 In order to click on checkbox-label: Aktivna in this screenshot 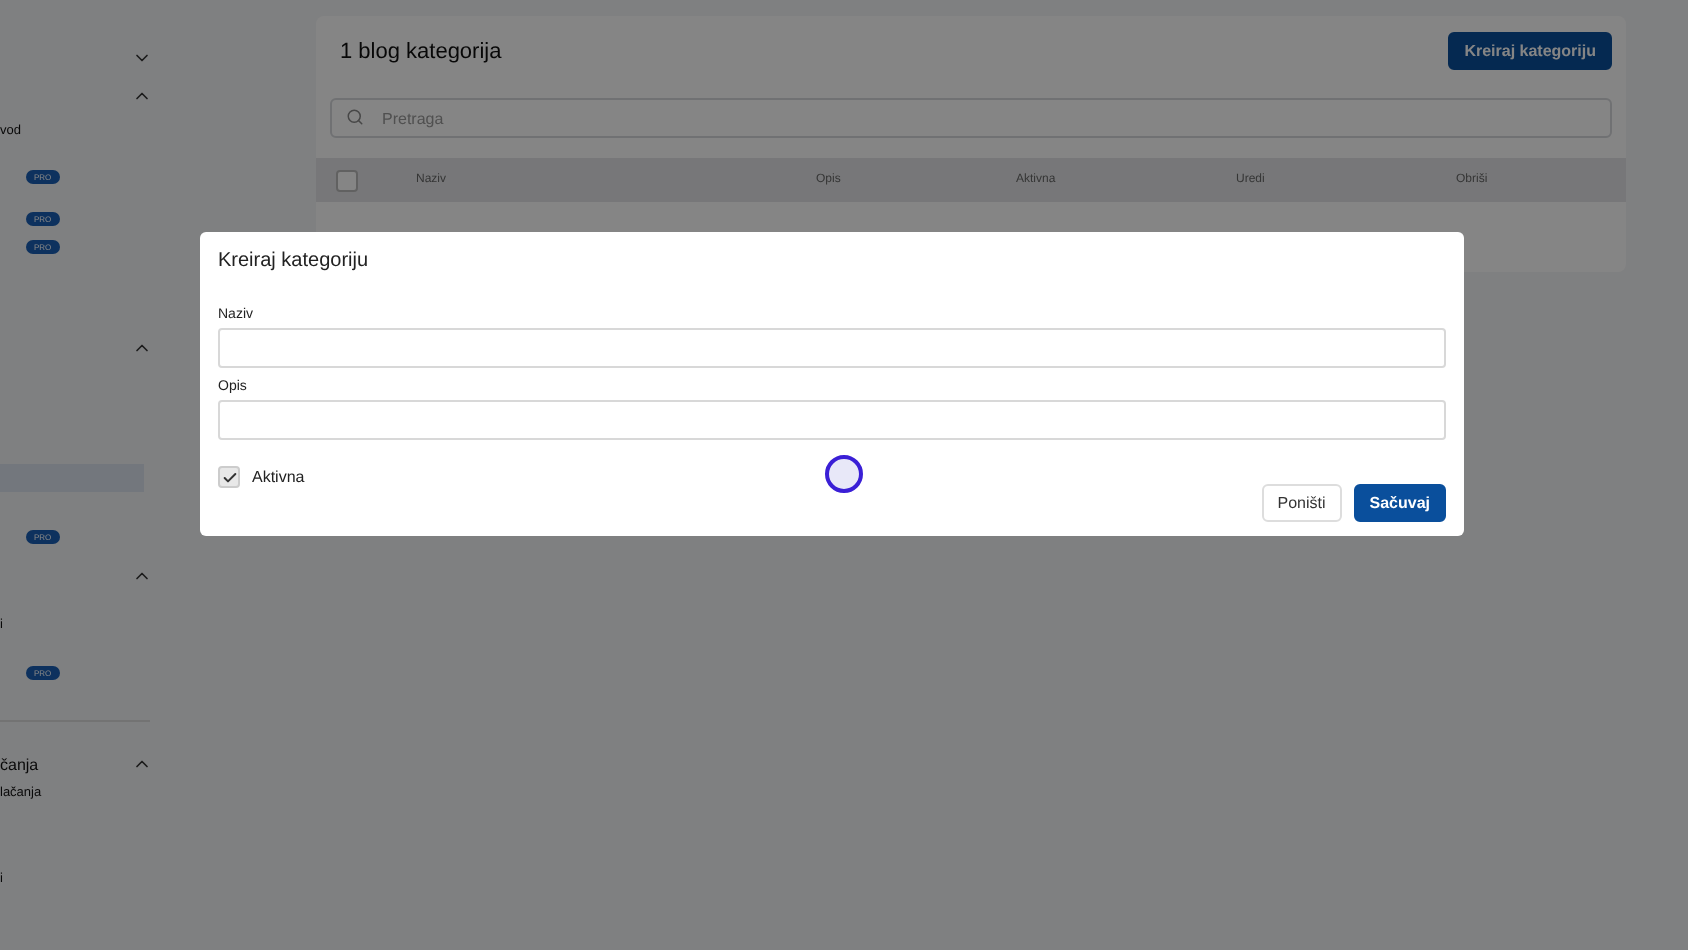, I will do `click(278, 477)`.